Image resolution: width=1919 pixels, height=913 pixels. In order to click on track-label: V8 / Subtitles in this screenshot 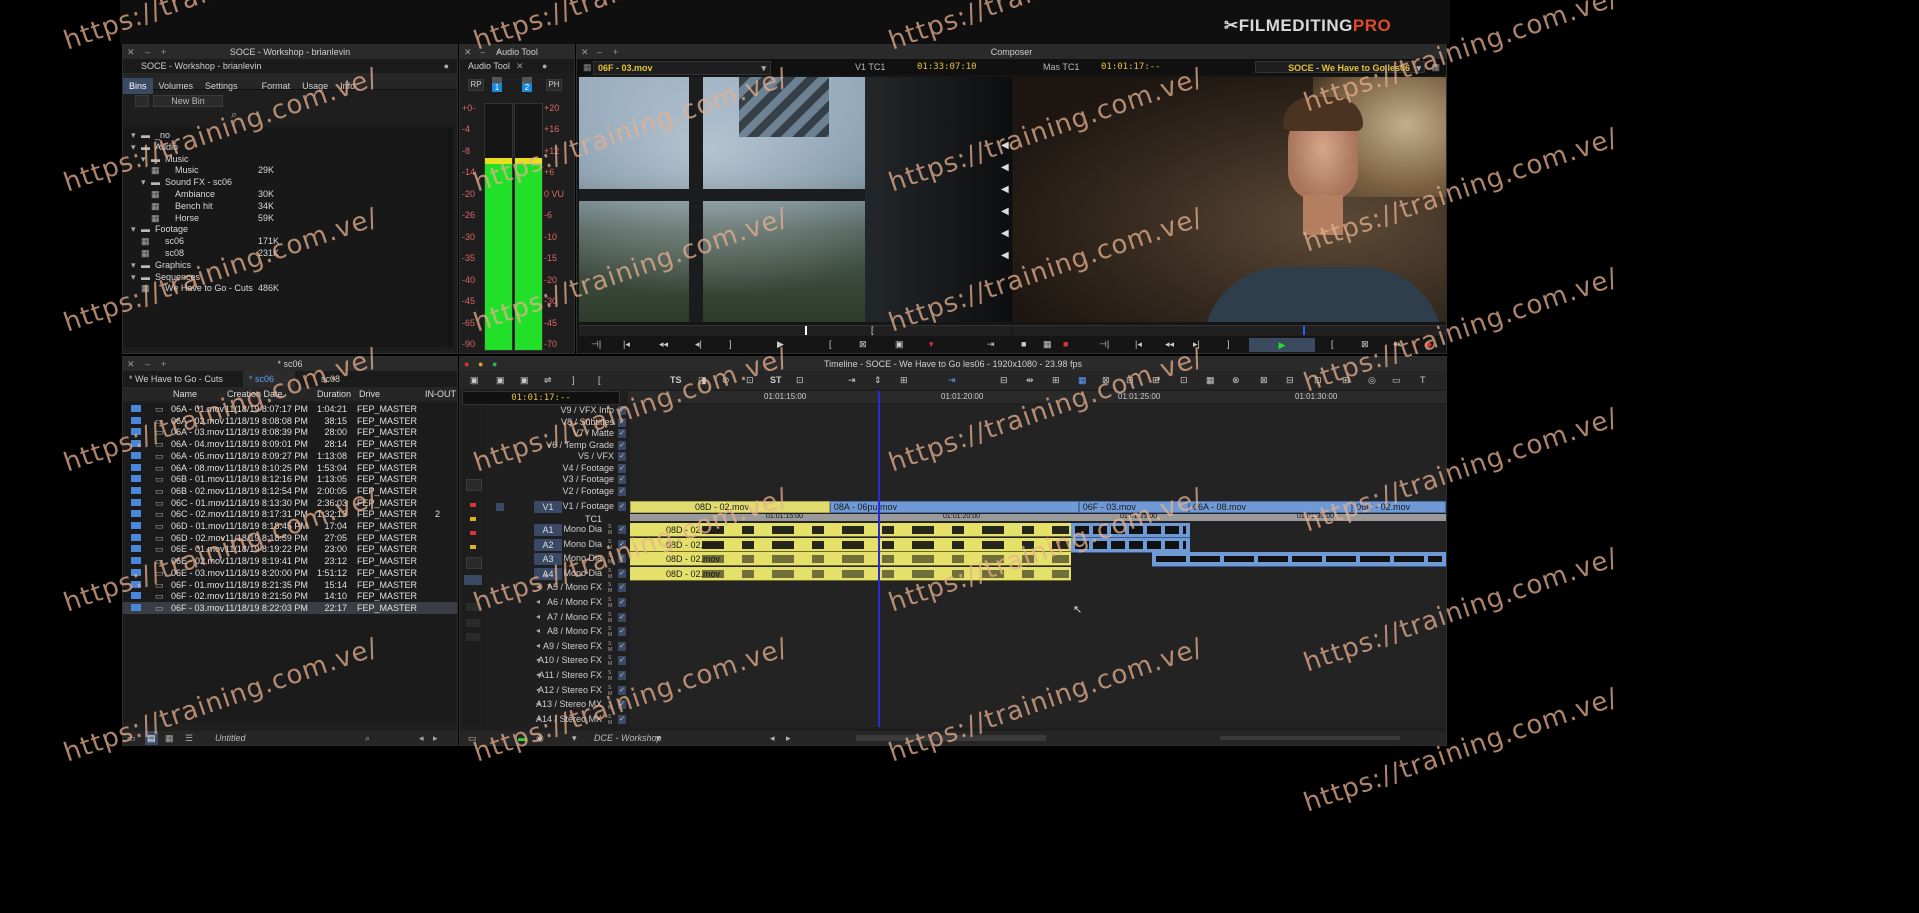, I will do `click(587, 422)`.